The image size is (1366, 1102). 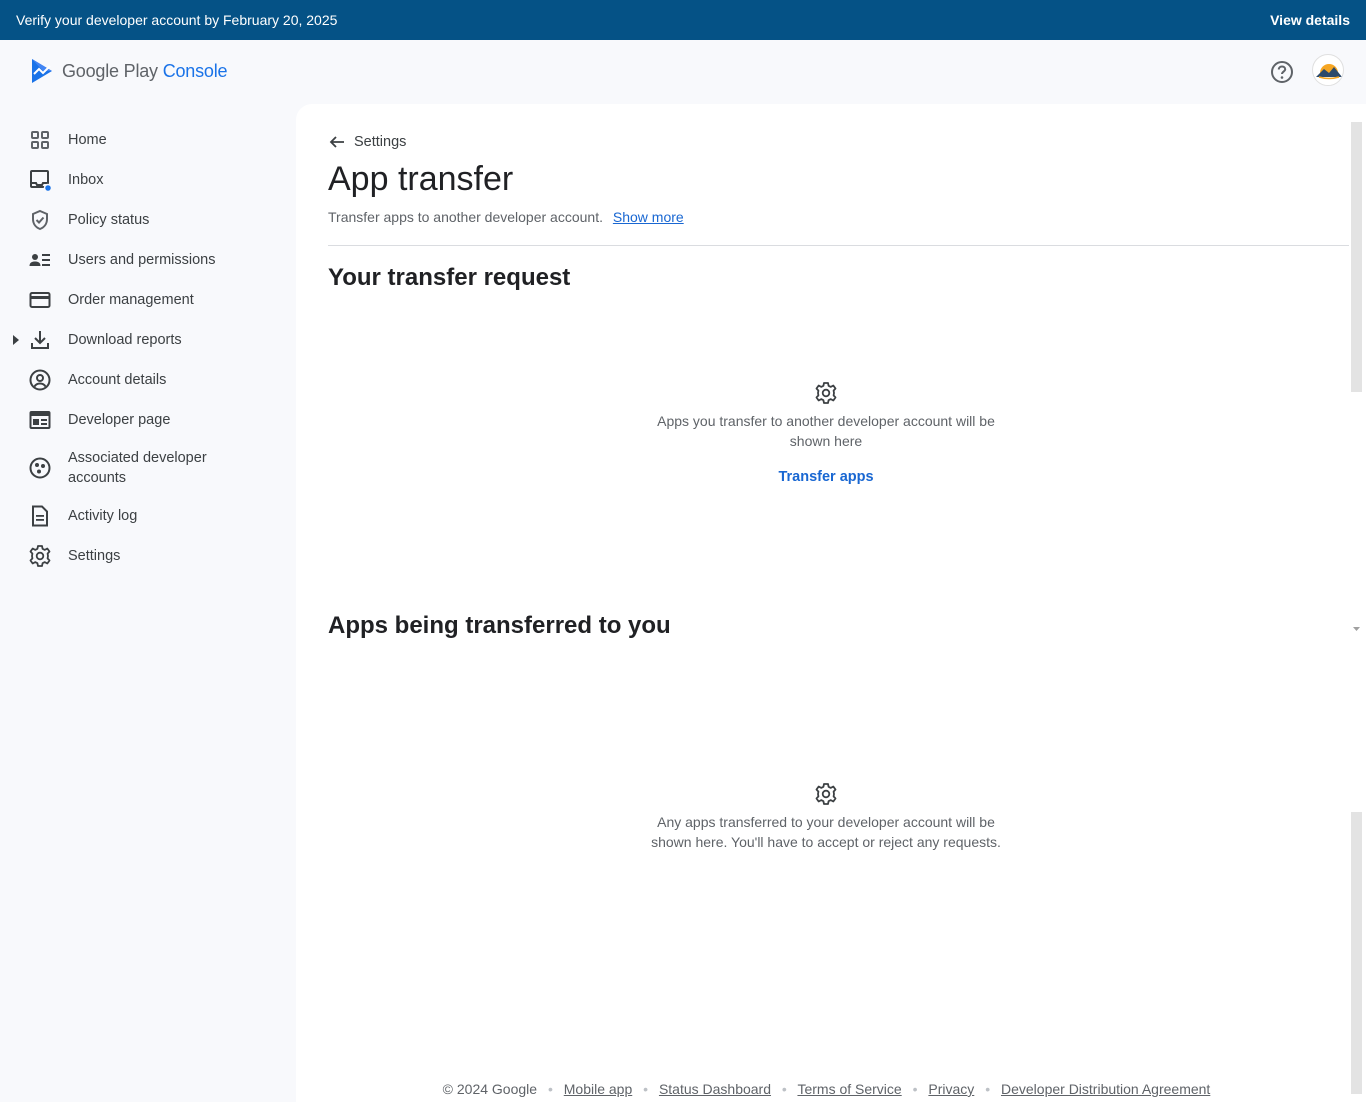 I want to click on sunset-mountain-avatar, so click(x=1329, y=74).